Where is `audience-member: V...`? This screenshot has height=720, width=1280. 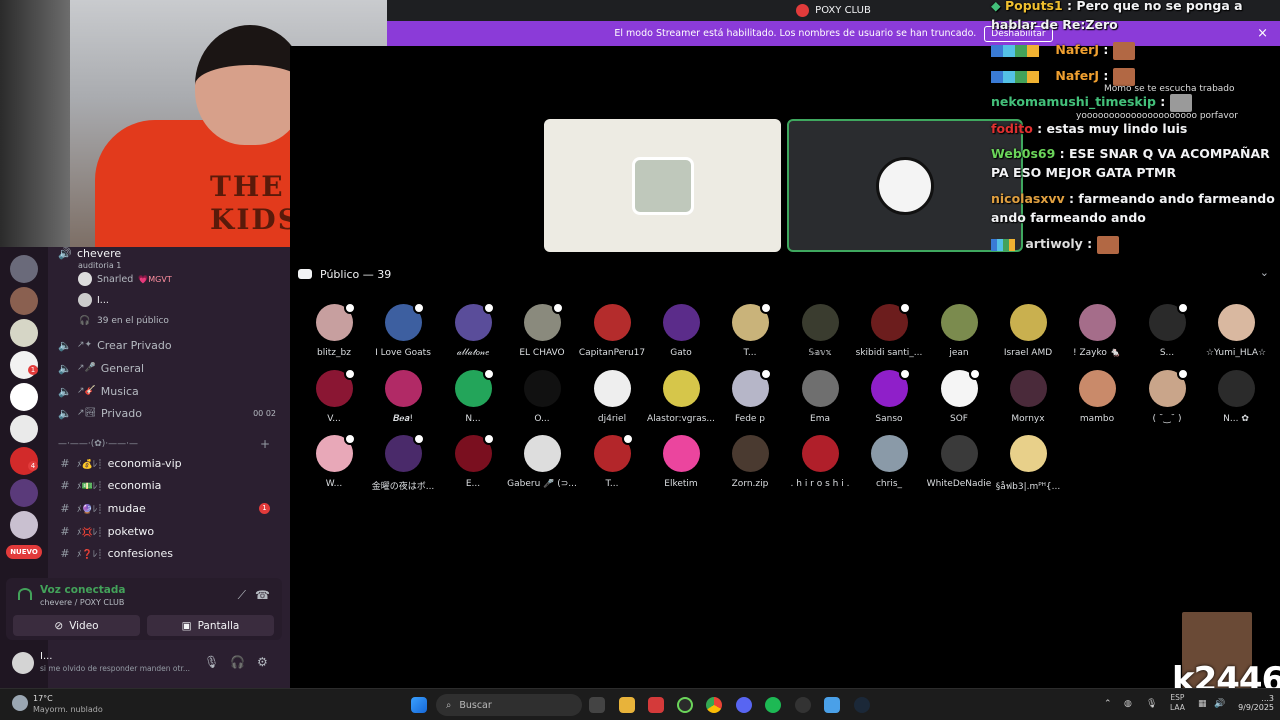 audience-member: V... is located at coordinates (334, 396).